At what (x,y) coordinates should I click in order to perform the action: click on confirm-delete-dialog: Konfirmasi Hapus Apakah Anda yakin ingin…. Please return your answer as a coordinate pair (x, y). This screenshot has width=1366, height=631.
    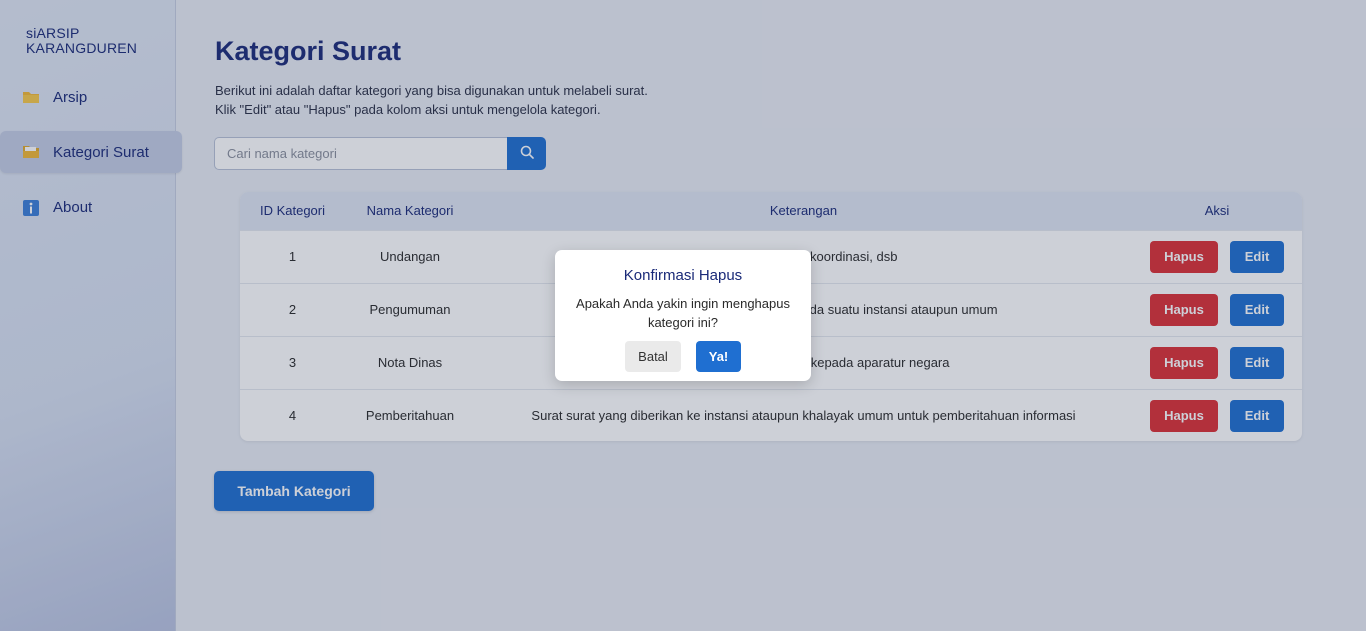
    Looking at the image, I should click on (683, 315).